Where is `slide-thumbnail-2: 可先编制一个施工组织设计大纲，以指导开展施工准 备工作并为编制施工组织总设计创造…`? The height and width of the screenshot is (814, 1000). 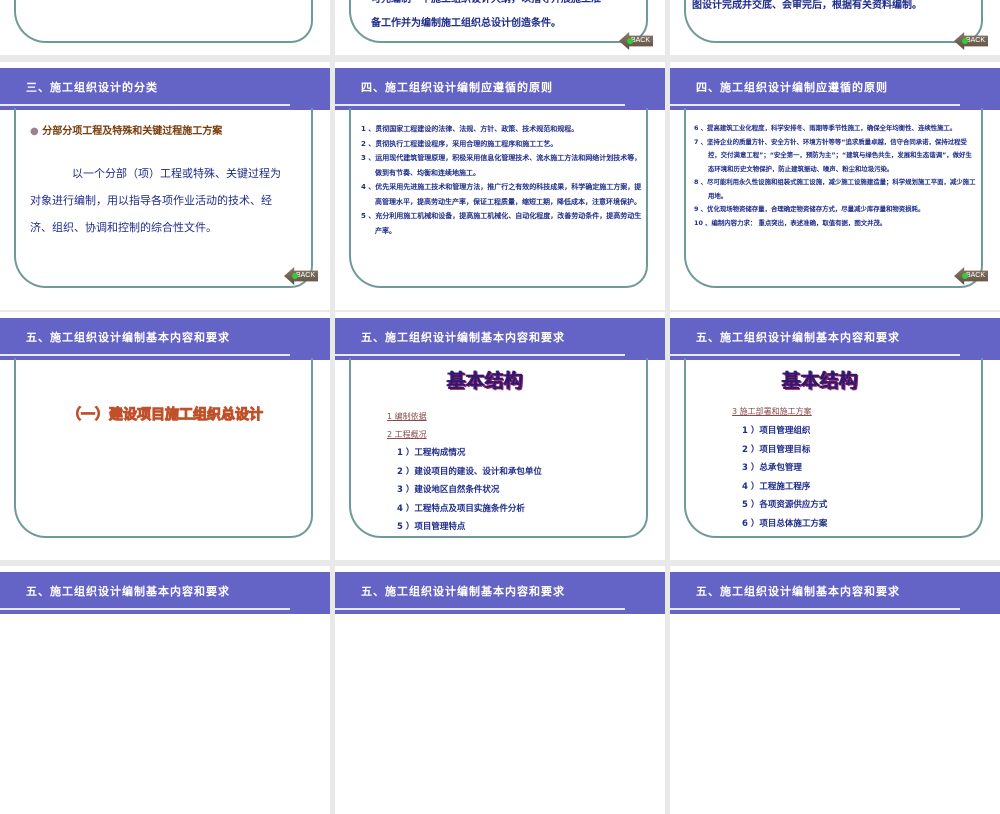 slide-thumbnail-2: 可先编制一个施工组织设计大纲，以指导开展施工准 备工作并为编制施工组织总设计创造… is located at coordinates (500, 27).